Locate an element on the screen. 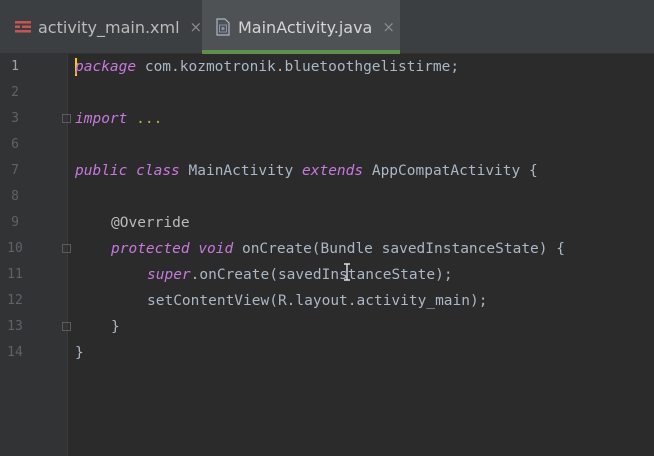 The height and width of the screenshot is (456, 654). keyword: void is located at coordinates (216, 249).